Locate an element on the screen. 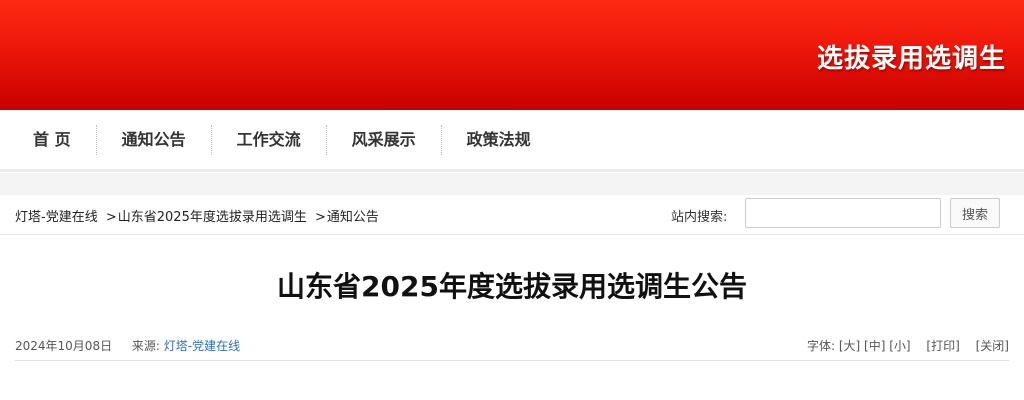 The width and height of the screenshot is (1024, 400). nav-item-notices: 通知公告 is located at coordinates (154, 140).